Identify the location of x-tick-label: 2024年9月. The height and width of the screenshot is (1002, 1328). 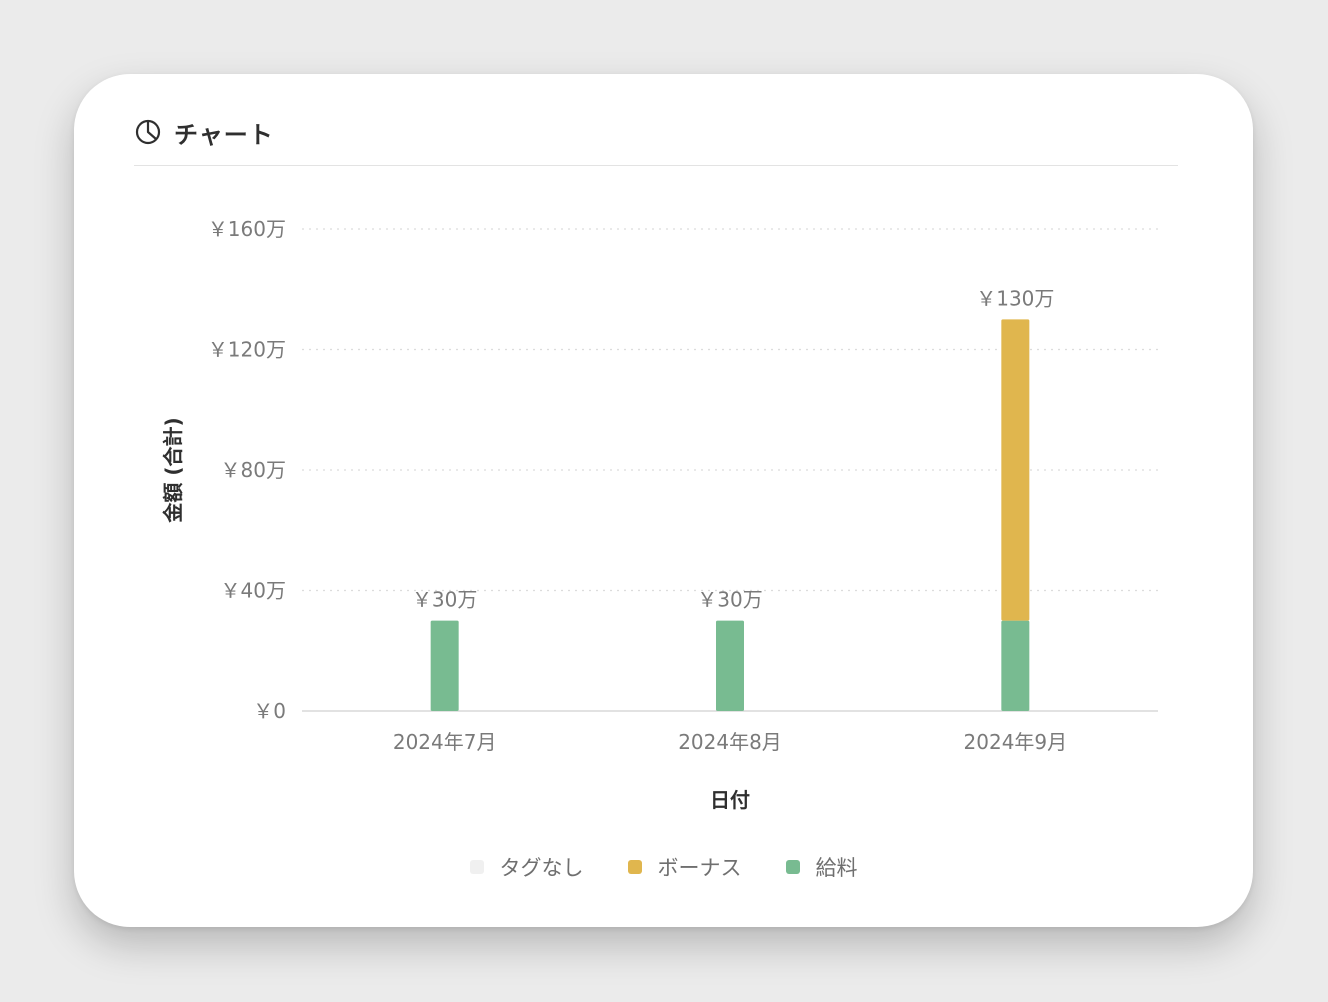
(1016, 742).